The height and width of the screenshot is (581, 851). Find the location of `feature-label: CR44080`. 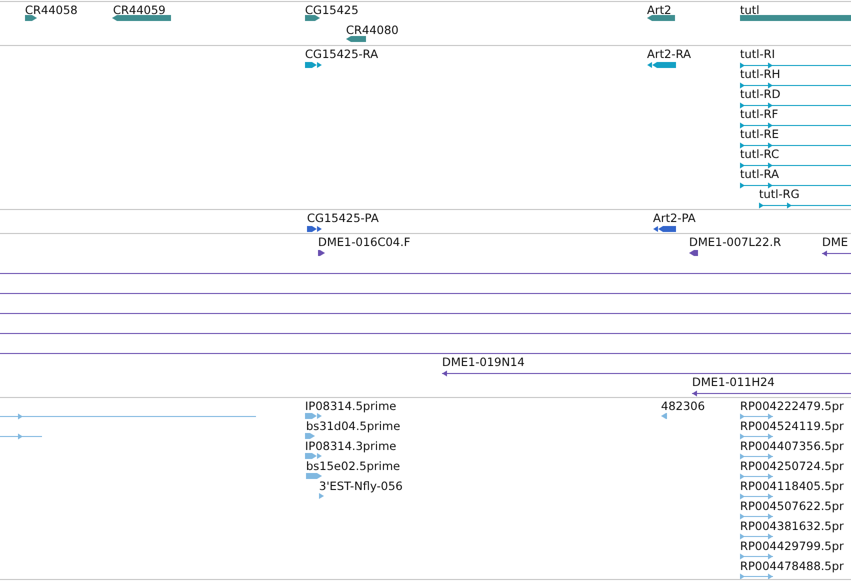

feature-label: CR44080 is located at coordinates (372, 30).